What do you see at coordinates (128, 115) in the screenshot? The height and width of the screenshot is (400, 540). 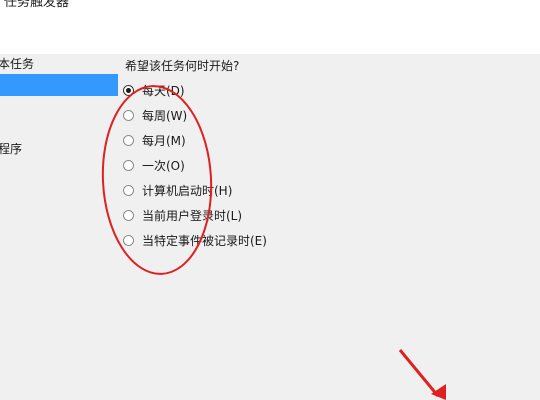 I see `radio-weekly` at bounding box center [128, 115].